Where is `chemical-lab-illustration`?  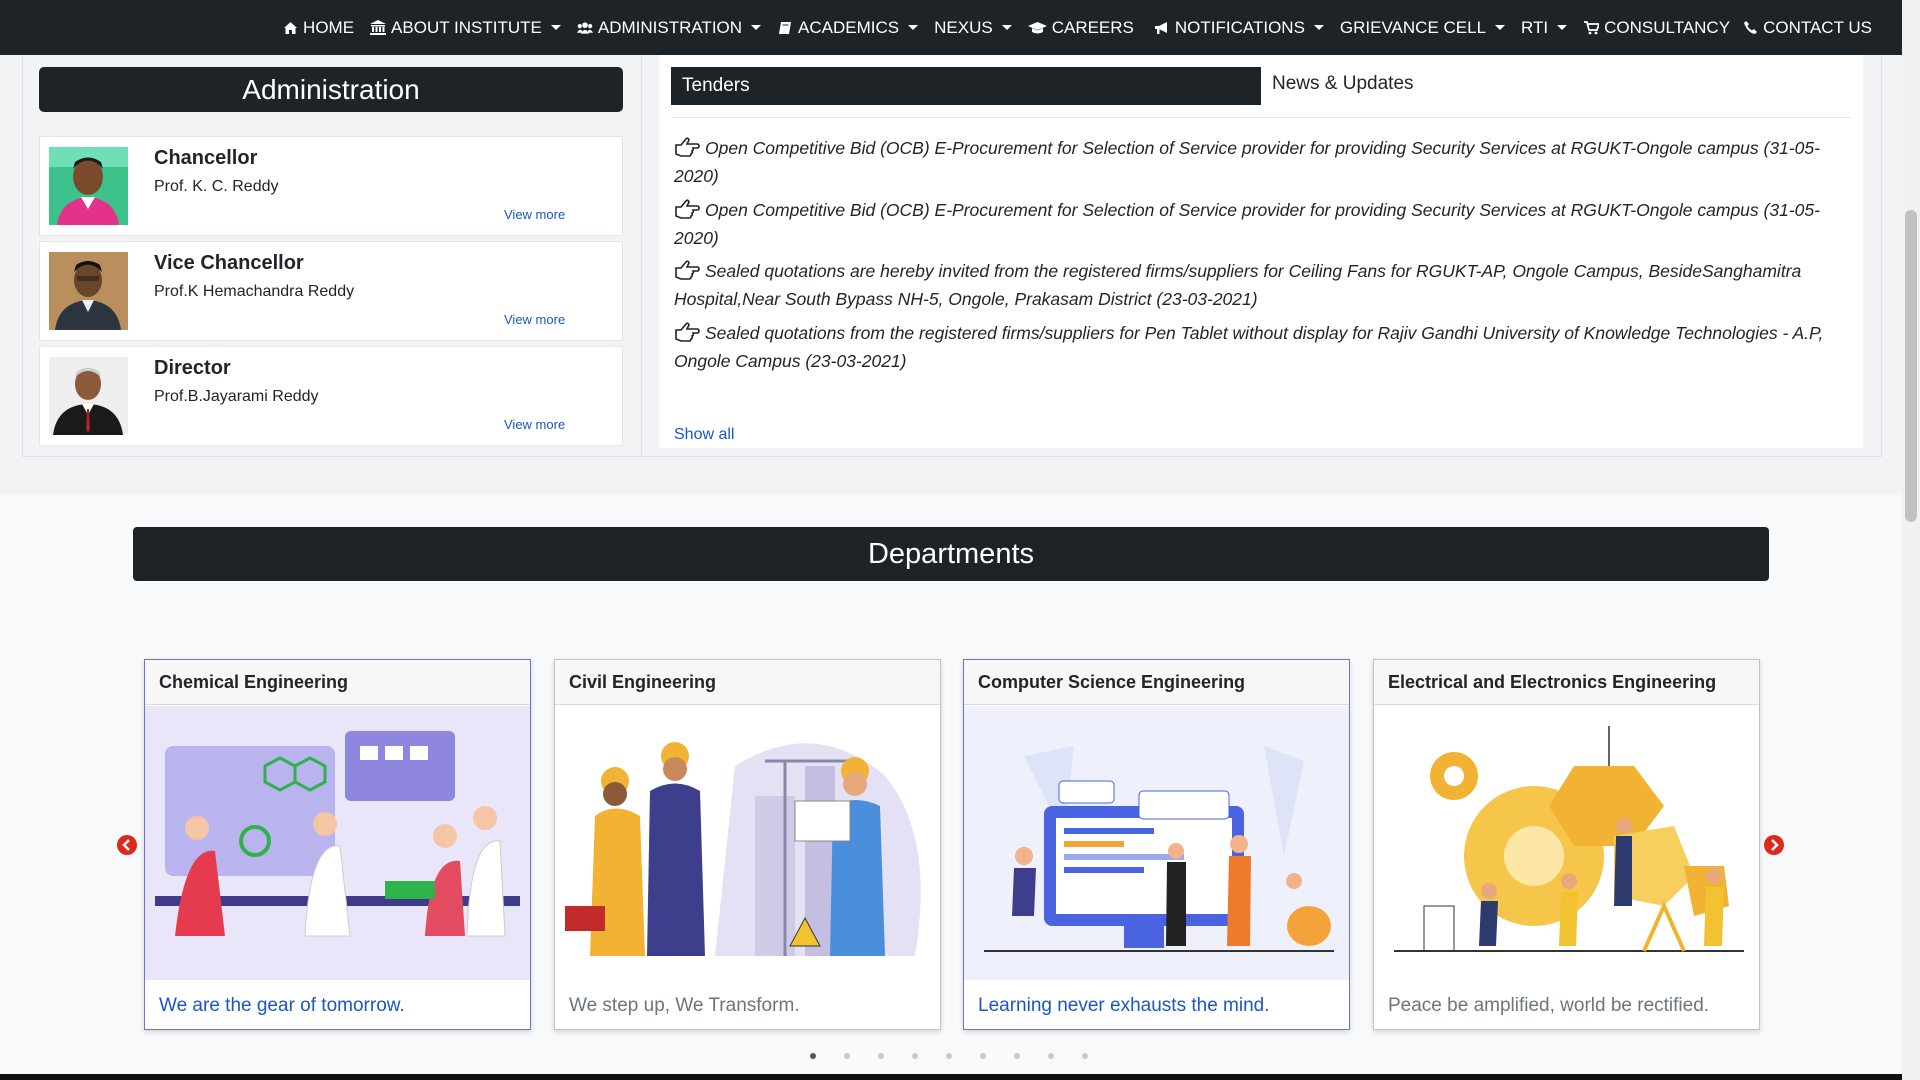
chemical-lab-illustration is located at coordinates (337, 843).